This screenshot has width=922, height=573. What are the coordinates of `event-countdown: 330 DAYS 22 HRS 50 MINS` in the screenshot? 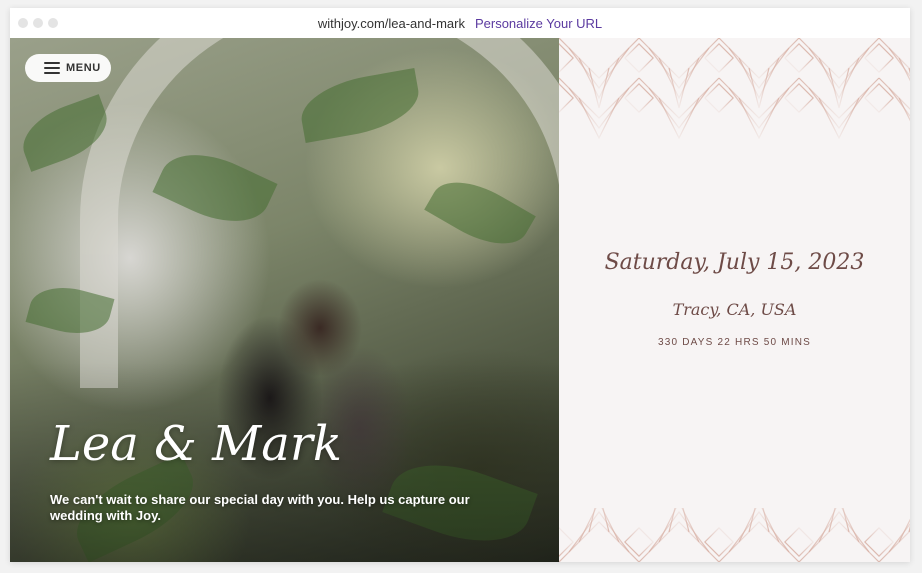 It's located at (734, 342).